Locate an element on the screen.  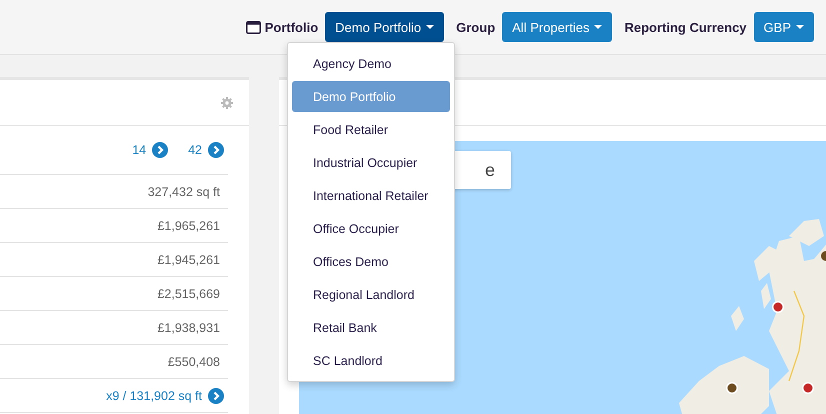
menu-item: SC Landlord is located at coordinates (371, 360).